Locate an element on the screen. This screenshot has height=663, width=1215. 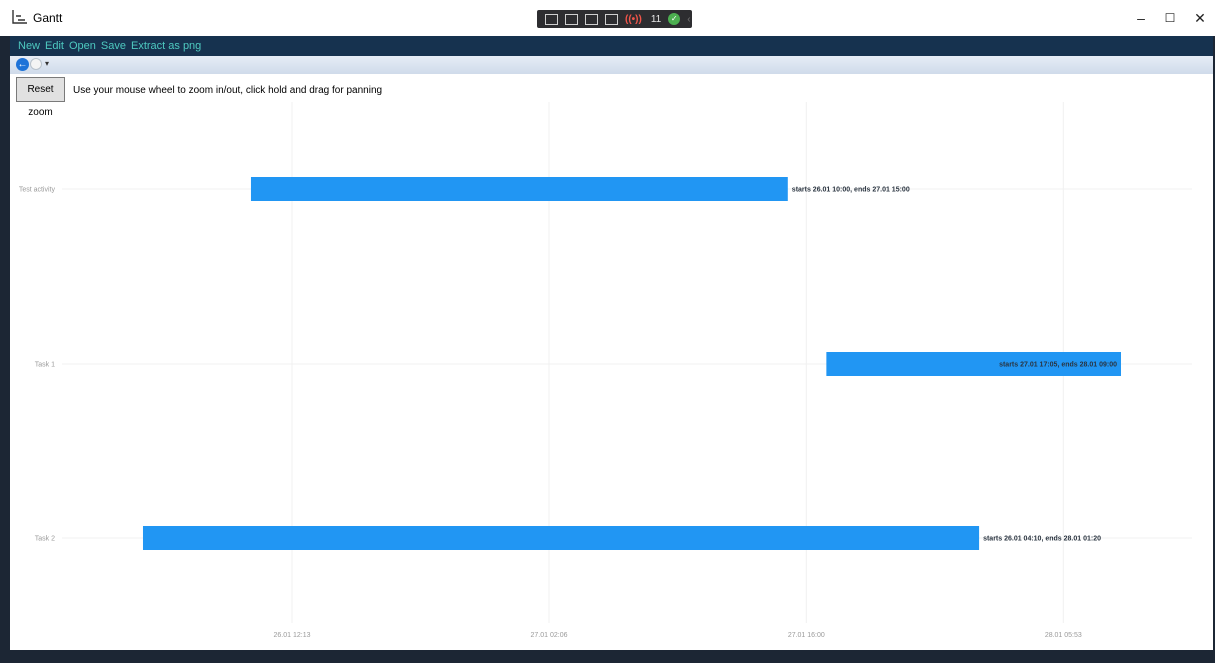
x-tick-label: 28.01 05:53 is located at coordinates (1063, 635).